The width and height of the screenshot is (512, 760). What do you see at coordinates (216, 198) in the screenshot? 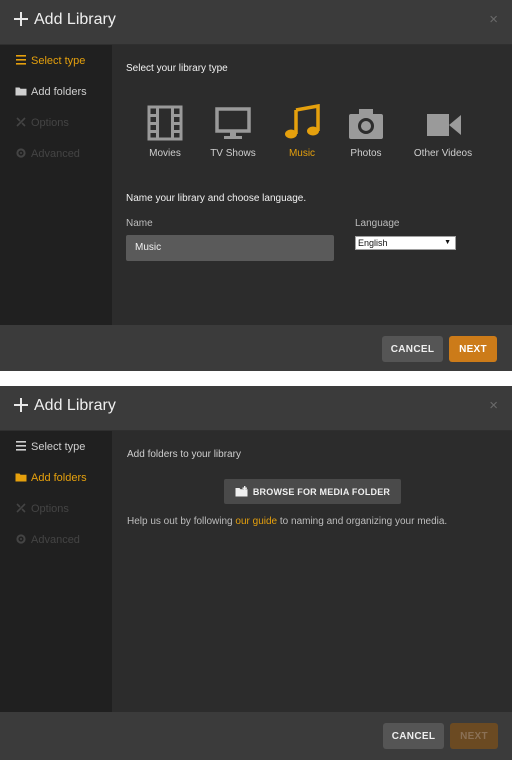
I see `name-section-heading: Name your library and choose language.` at bounding box center [216, 198].